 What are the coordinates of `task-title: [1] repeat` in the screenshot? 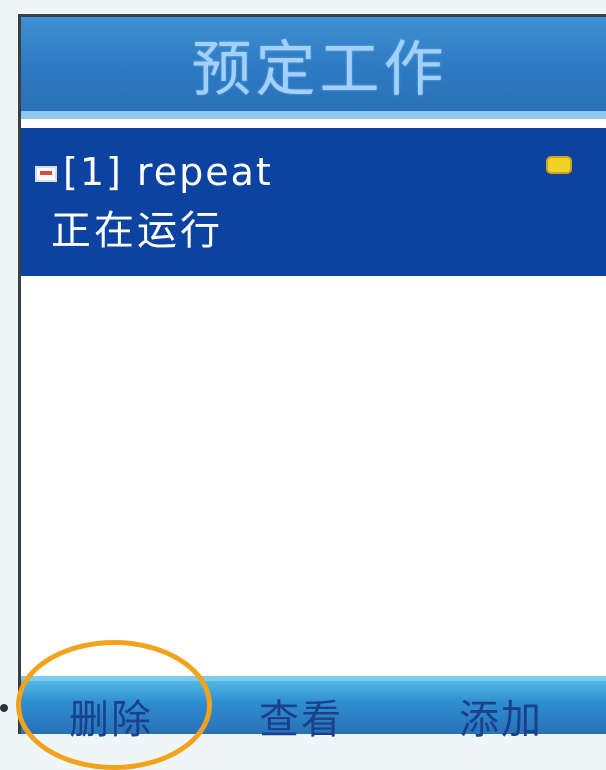 It's located at (168, 172).